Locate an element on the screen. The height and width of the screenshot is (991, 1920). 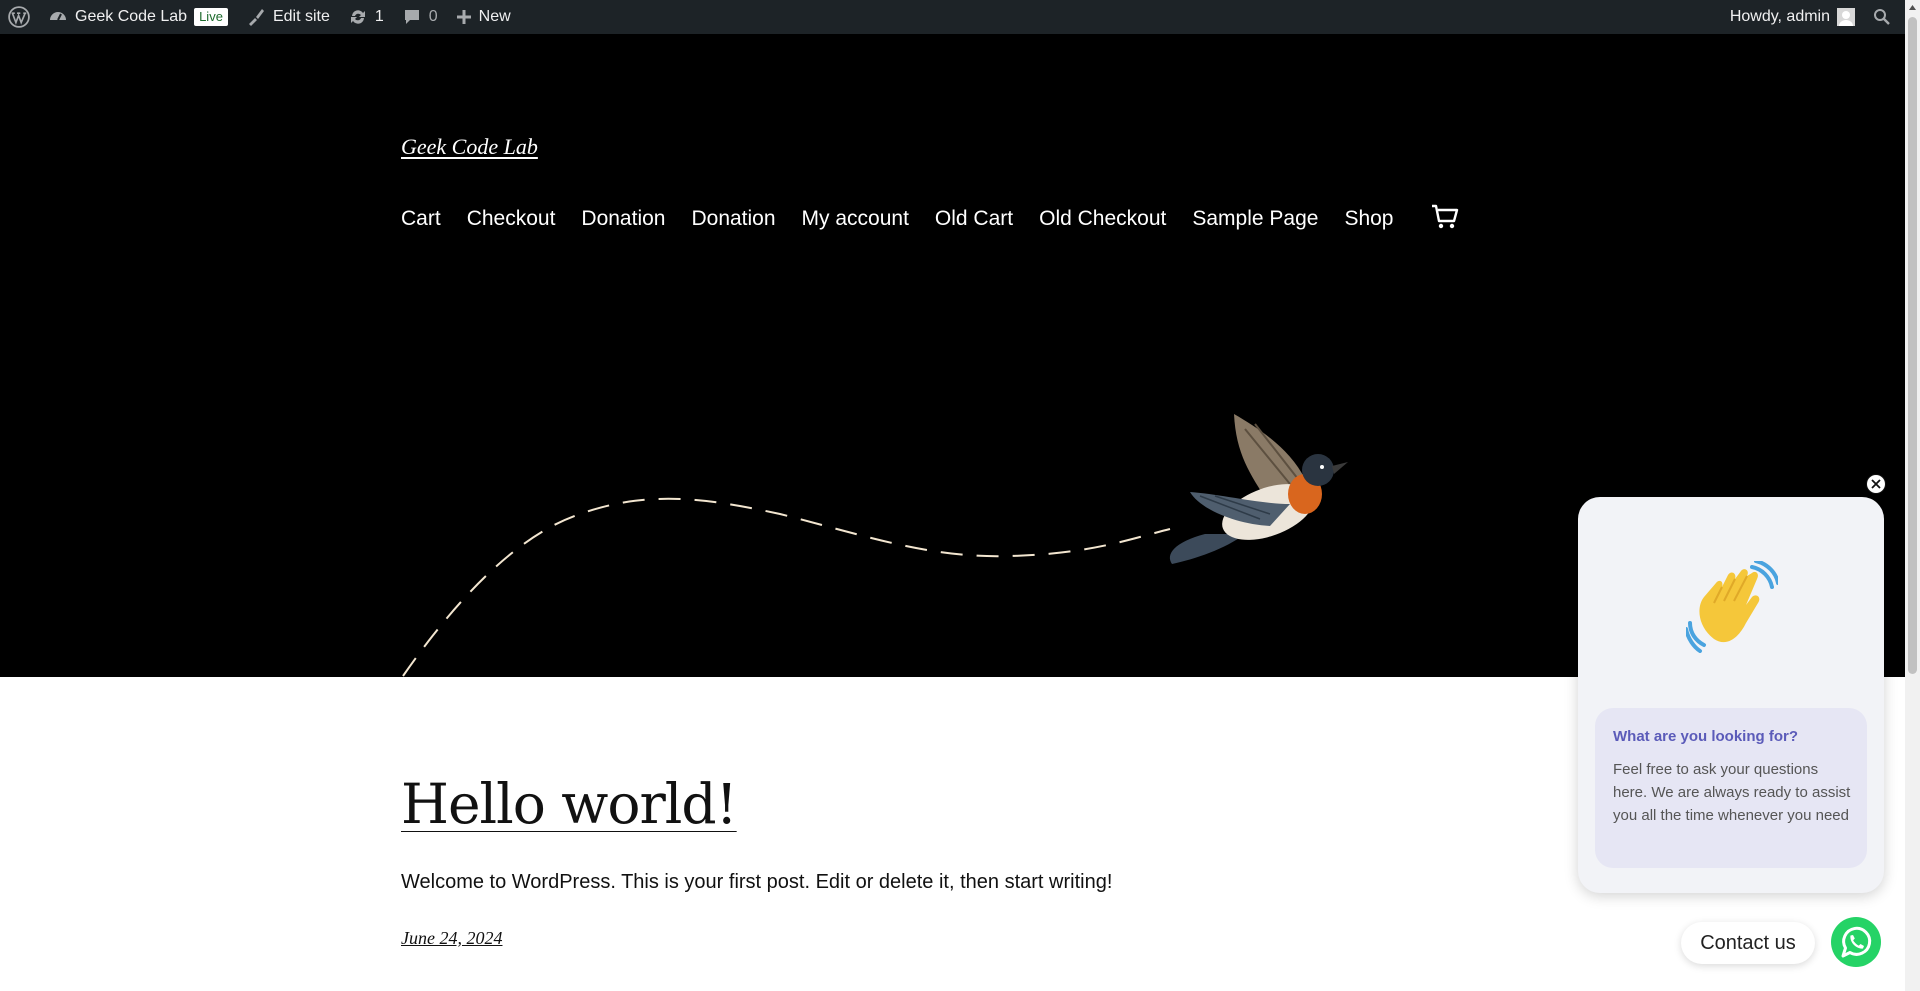
user-icon is located at coordinates (1846, 18).